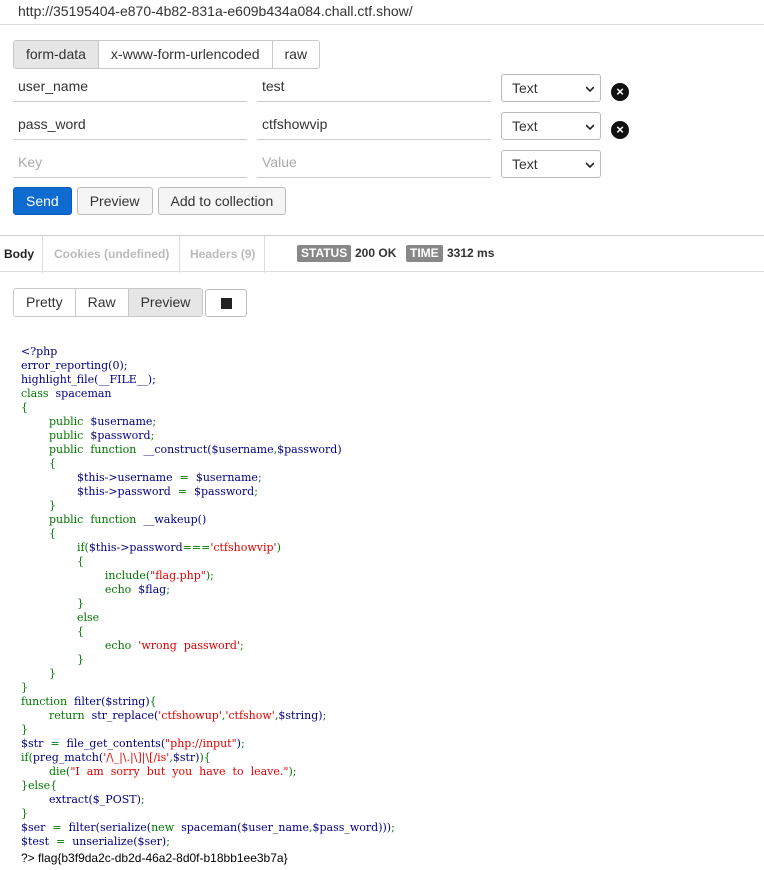  What do you see at coordinates (53, 715) in the screenshot?
I see `code-token: return` at bounding box center [53, 715].